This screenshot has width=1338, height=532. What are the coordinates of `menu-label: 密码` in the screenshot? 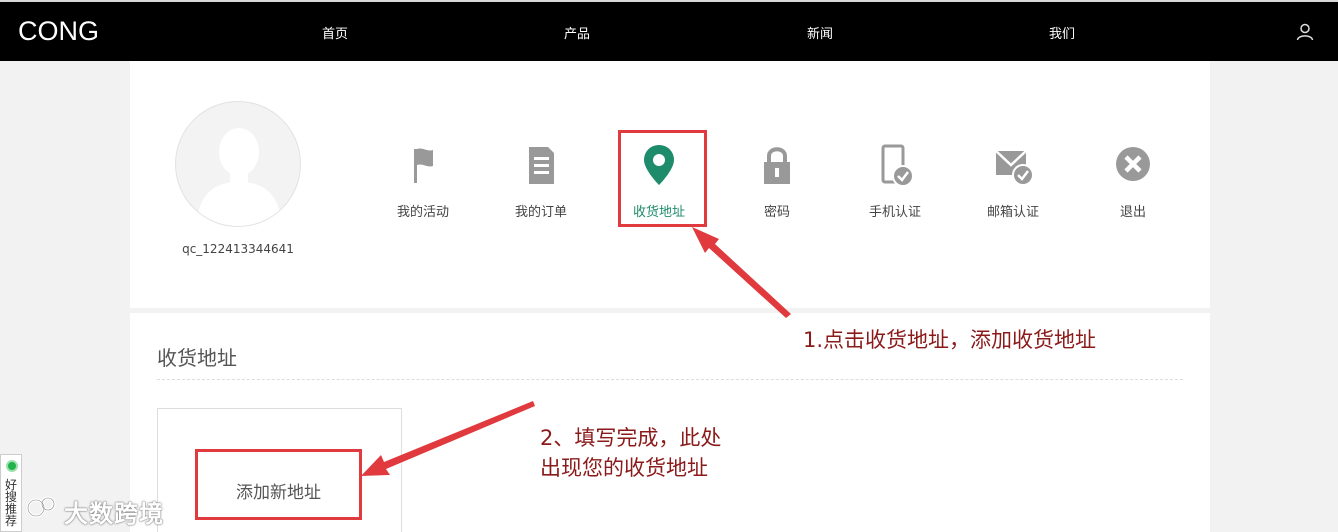 It's located at (776, 212).